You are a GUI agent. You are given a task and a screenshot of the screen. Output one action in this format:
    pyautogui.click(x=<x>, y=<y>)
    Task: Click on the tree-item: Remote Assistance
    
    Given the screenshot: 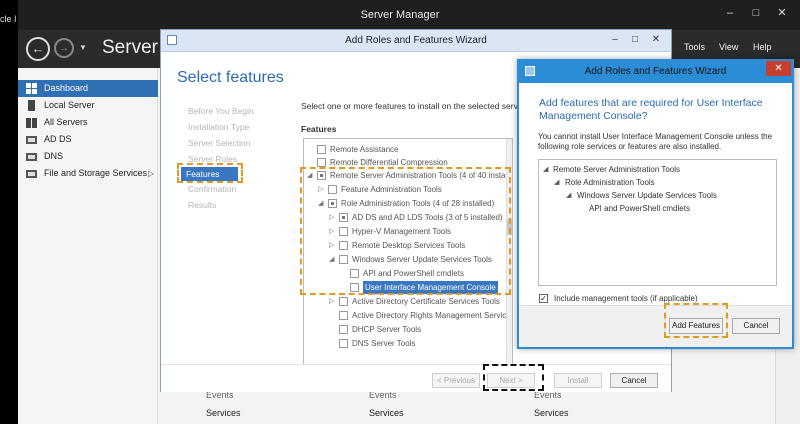 What is the action you would take?
    pyautogui.click(x=406, y=149)
    